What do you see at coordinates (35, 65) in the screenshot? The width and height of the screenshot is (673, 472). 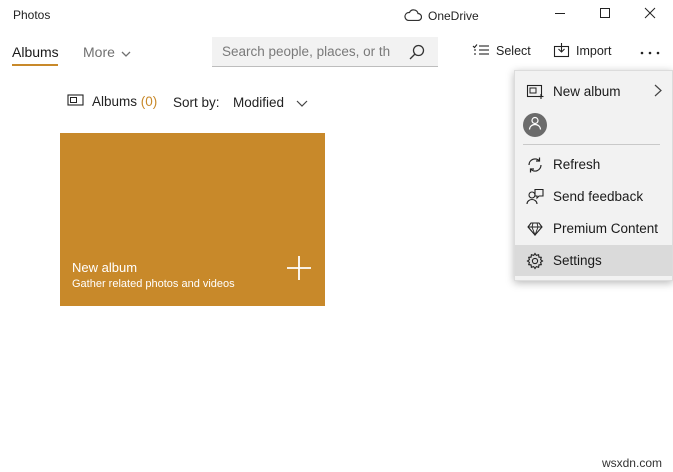 I see `active-tab-indicator` at bounding box center [35, 65].